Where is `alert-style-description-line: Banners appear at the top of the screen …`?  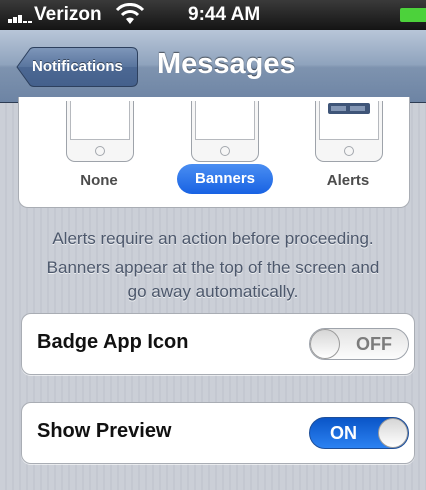 alert-style-description-line: Banners appear at the top of the screen … is located at coordinates (213, 267).